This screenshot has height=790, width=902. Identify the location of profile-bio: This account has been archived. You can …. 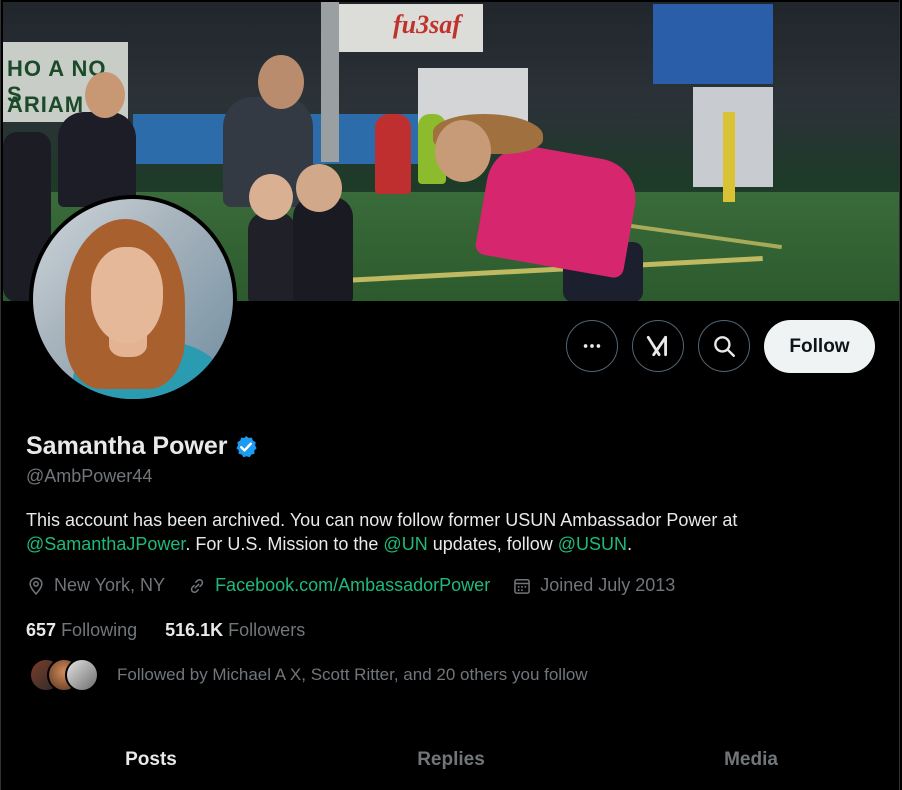
(436, 532).